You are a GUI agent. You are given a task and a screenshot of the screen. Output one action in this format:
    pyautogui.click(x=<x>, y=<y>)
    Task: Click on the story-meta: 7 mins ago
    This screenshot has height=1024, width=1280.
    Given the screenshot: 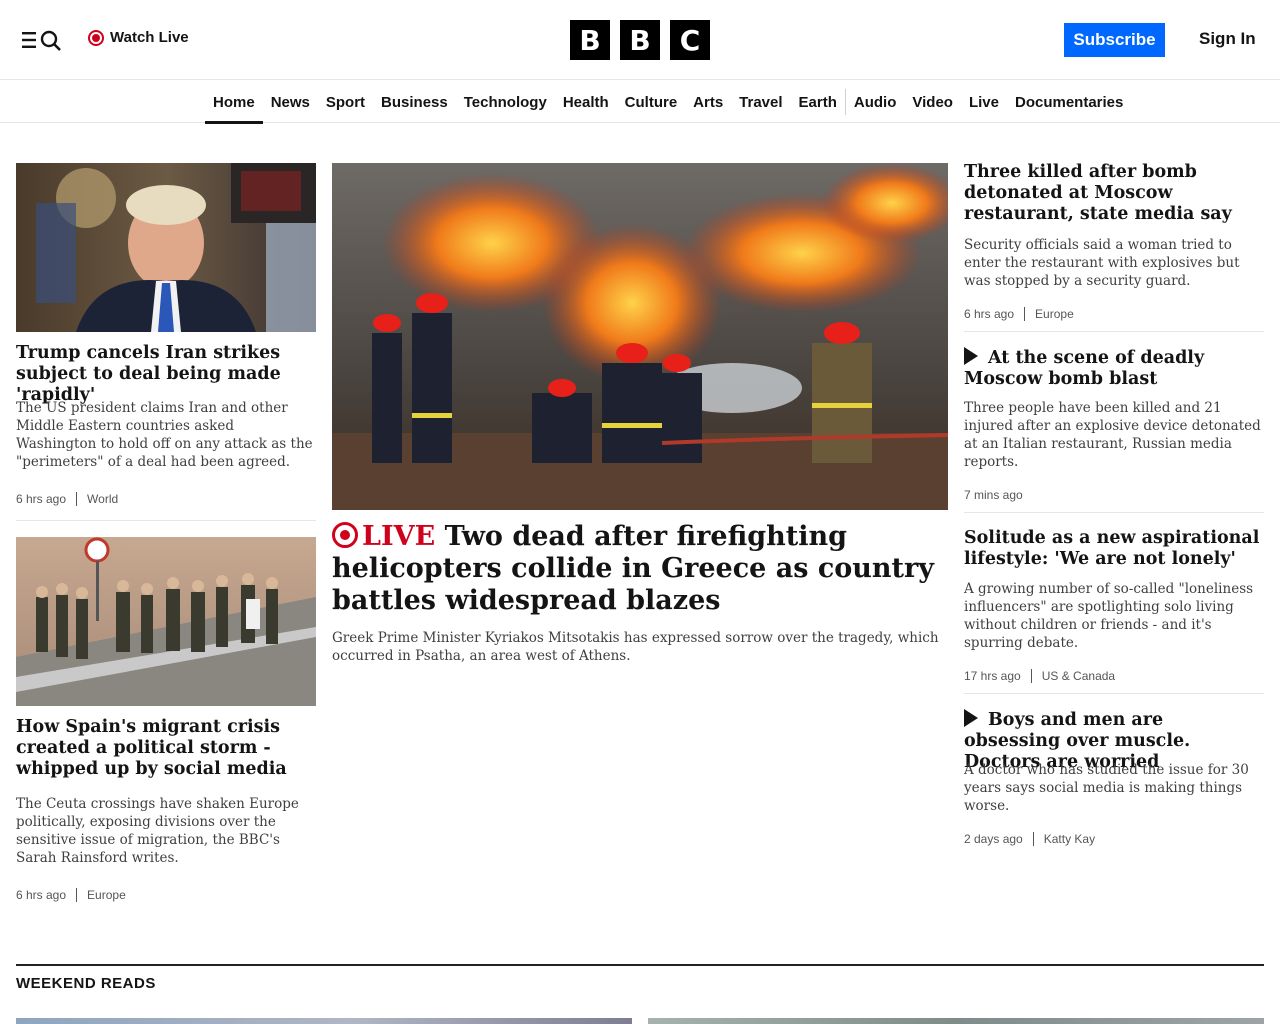 What is the action you would take?
    pyautogui.click(x=993, y=495)
    